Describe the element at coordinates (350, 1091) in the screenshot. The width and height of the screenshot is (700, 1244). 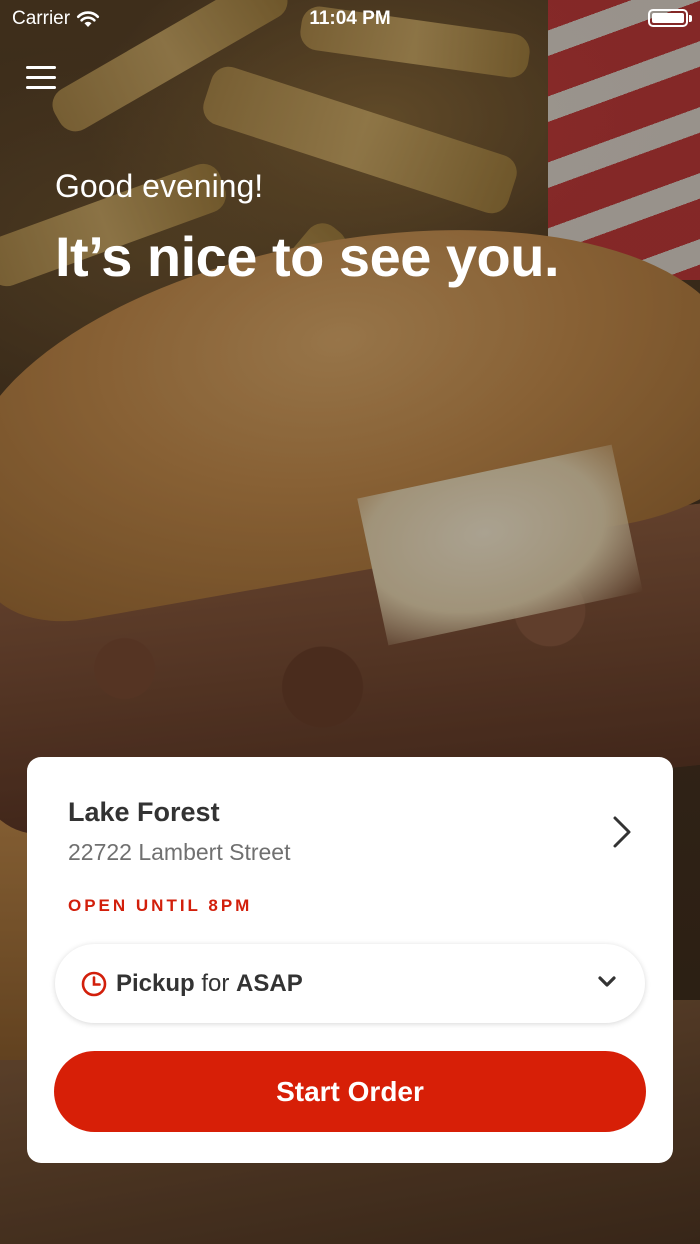
I see `start-order-button: Start Order` at that location.